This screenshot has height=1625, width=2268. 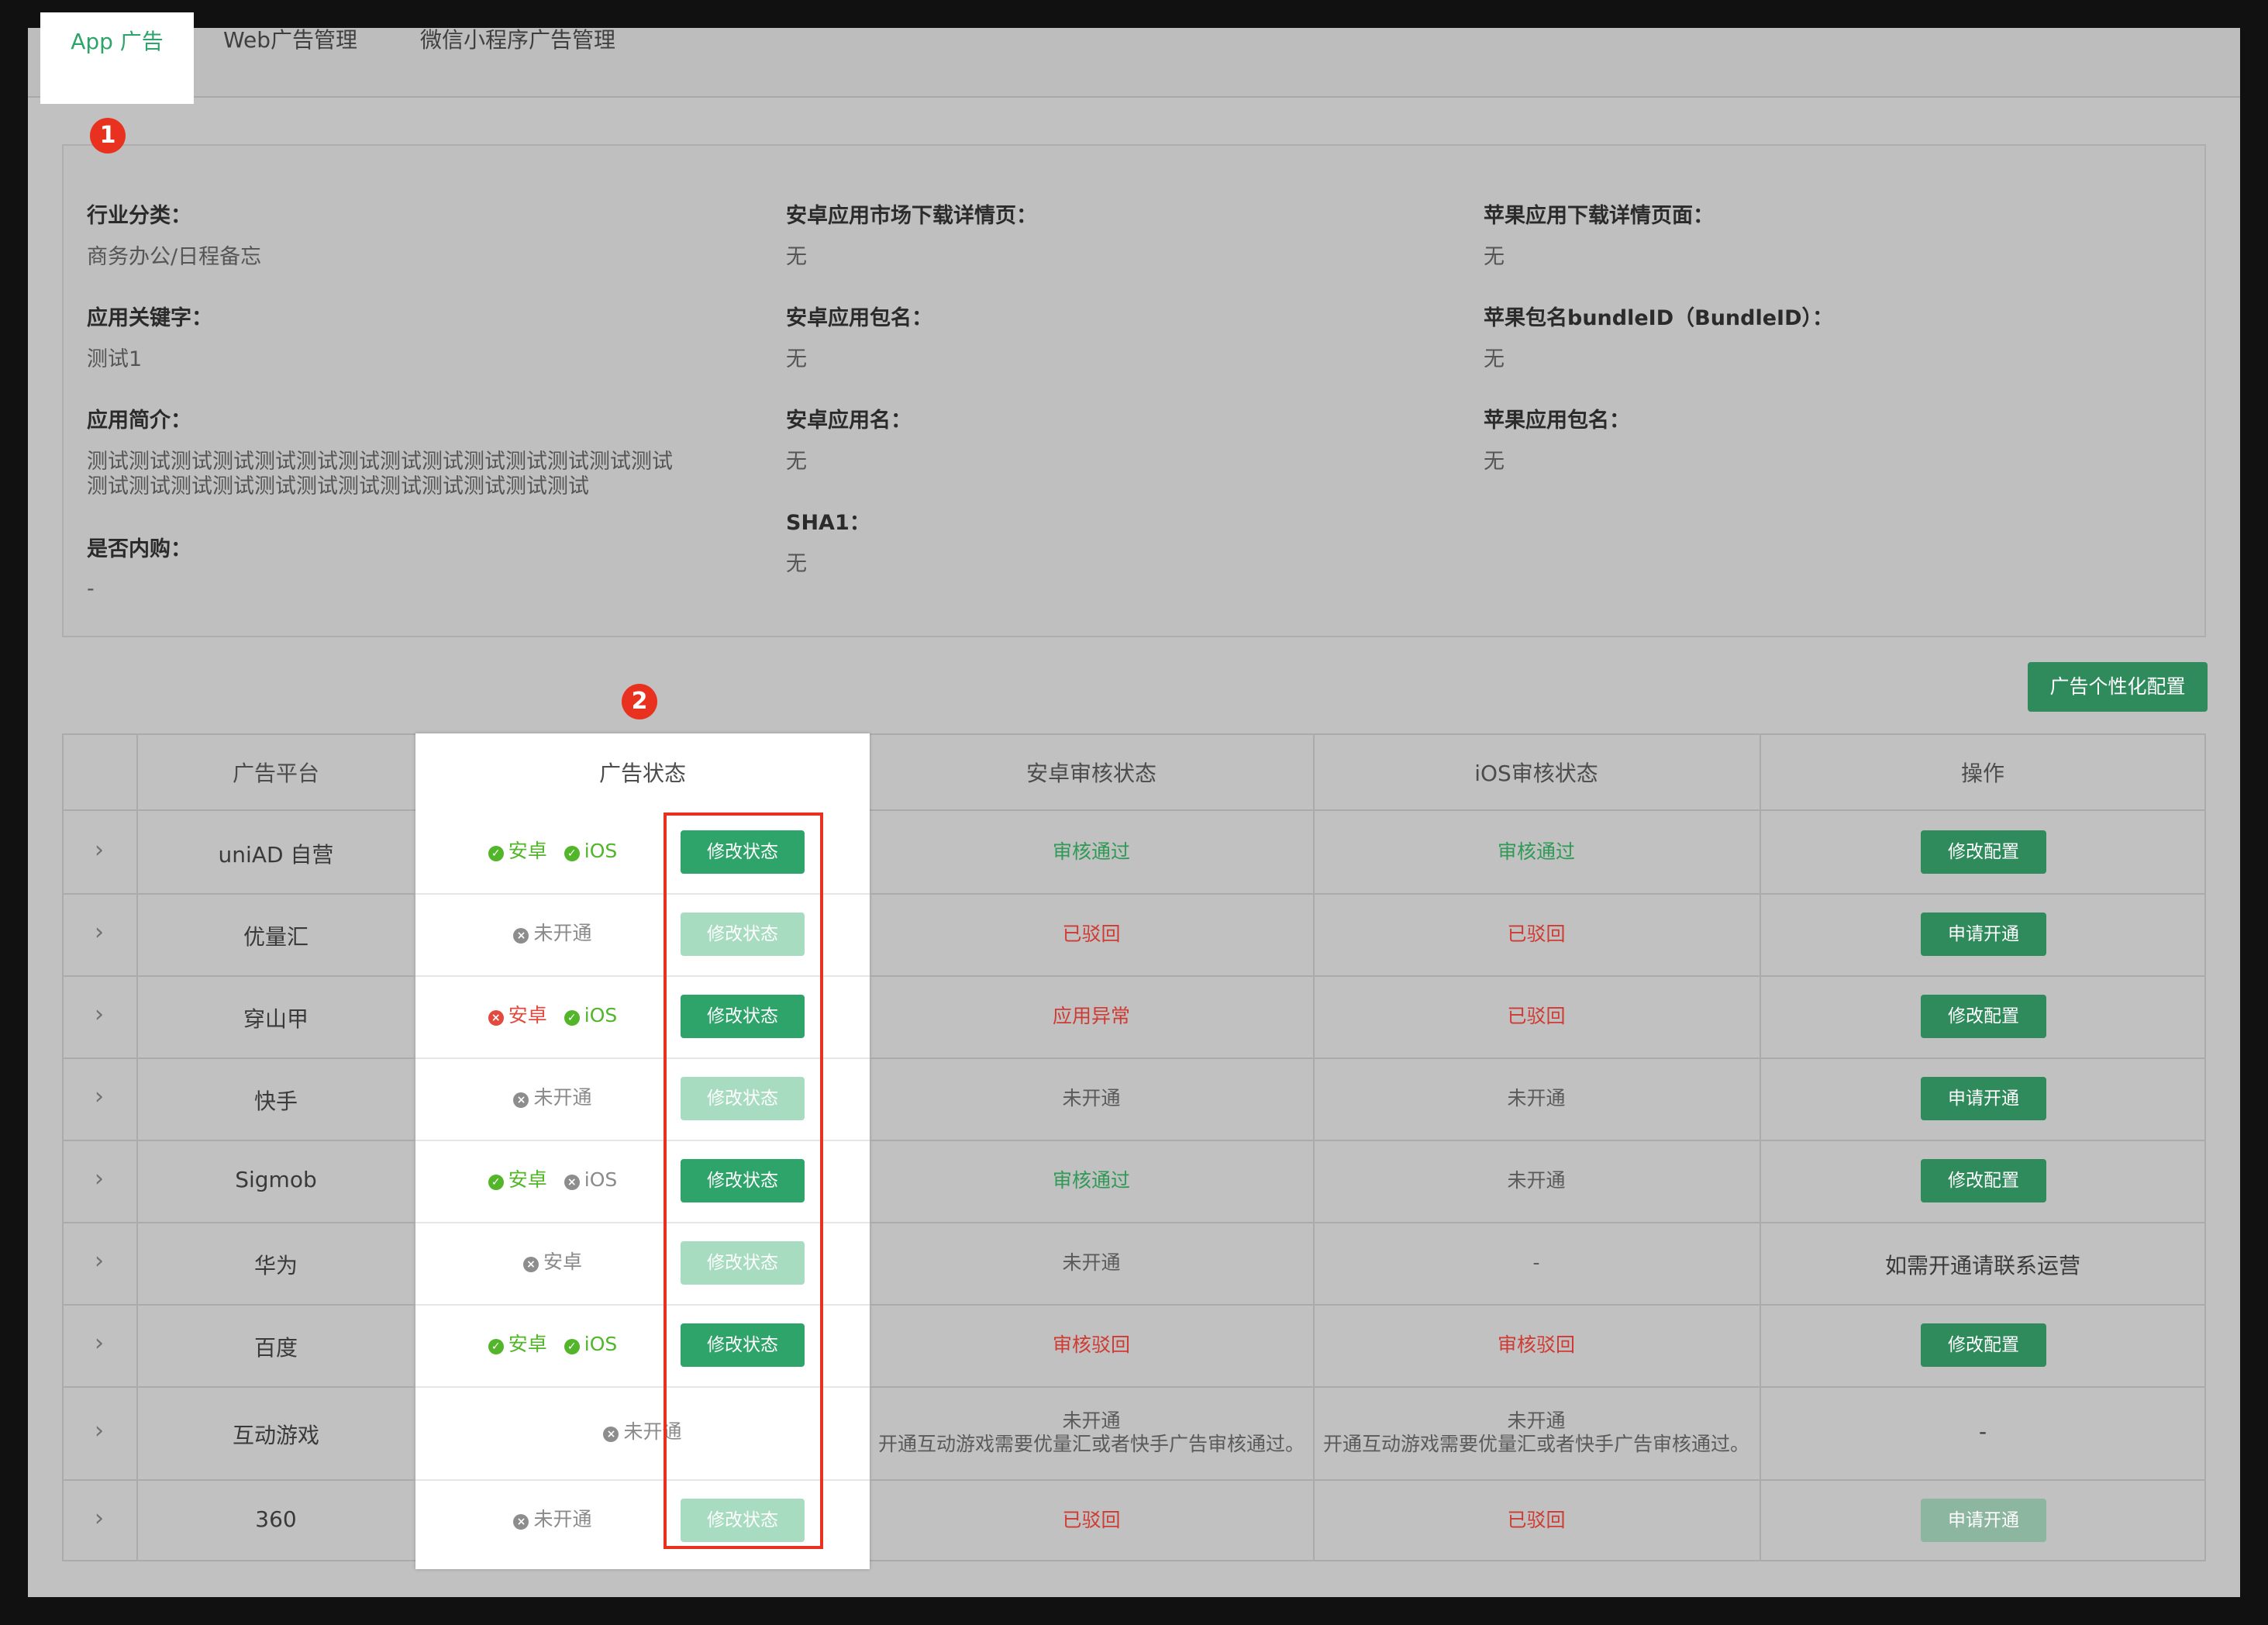 What do you see at coordinates (1983, 1431) in the screenshot?
I see `action-text: -` at bounding box center [1983, 1431].